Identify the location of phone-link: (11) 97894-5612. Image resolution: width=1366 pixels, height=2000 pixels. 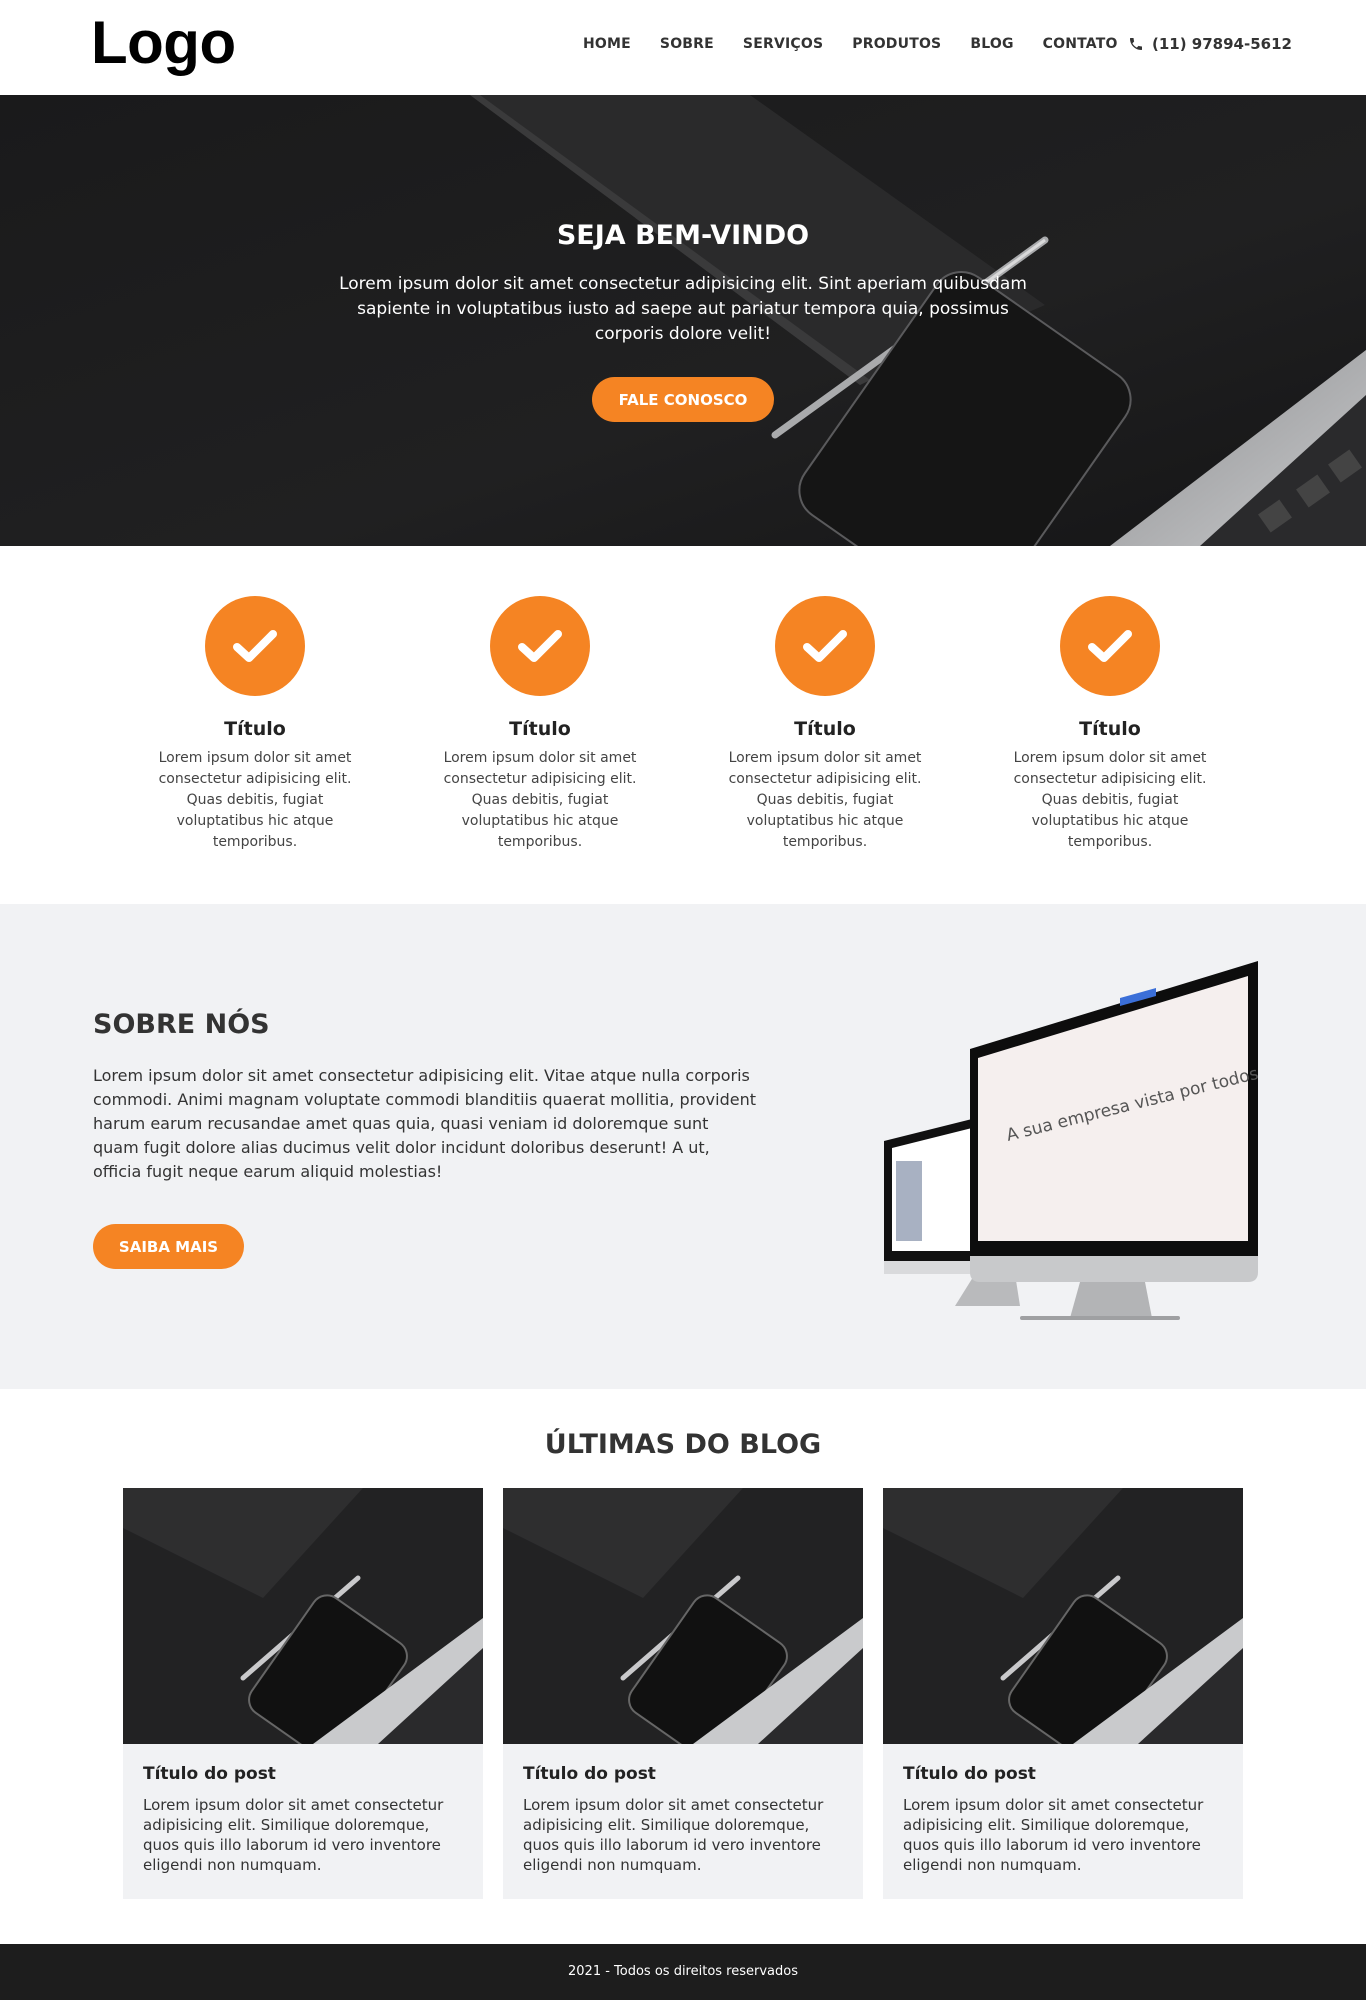
(1210, 44).